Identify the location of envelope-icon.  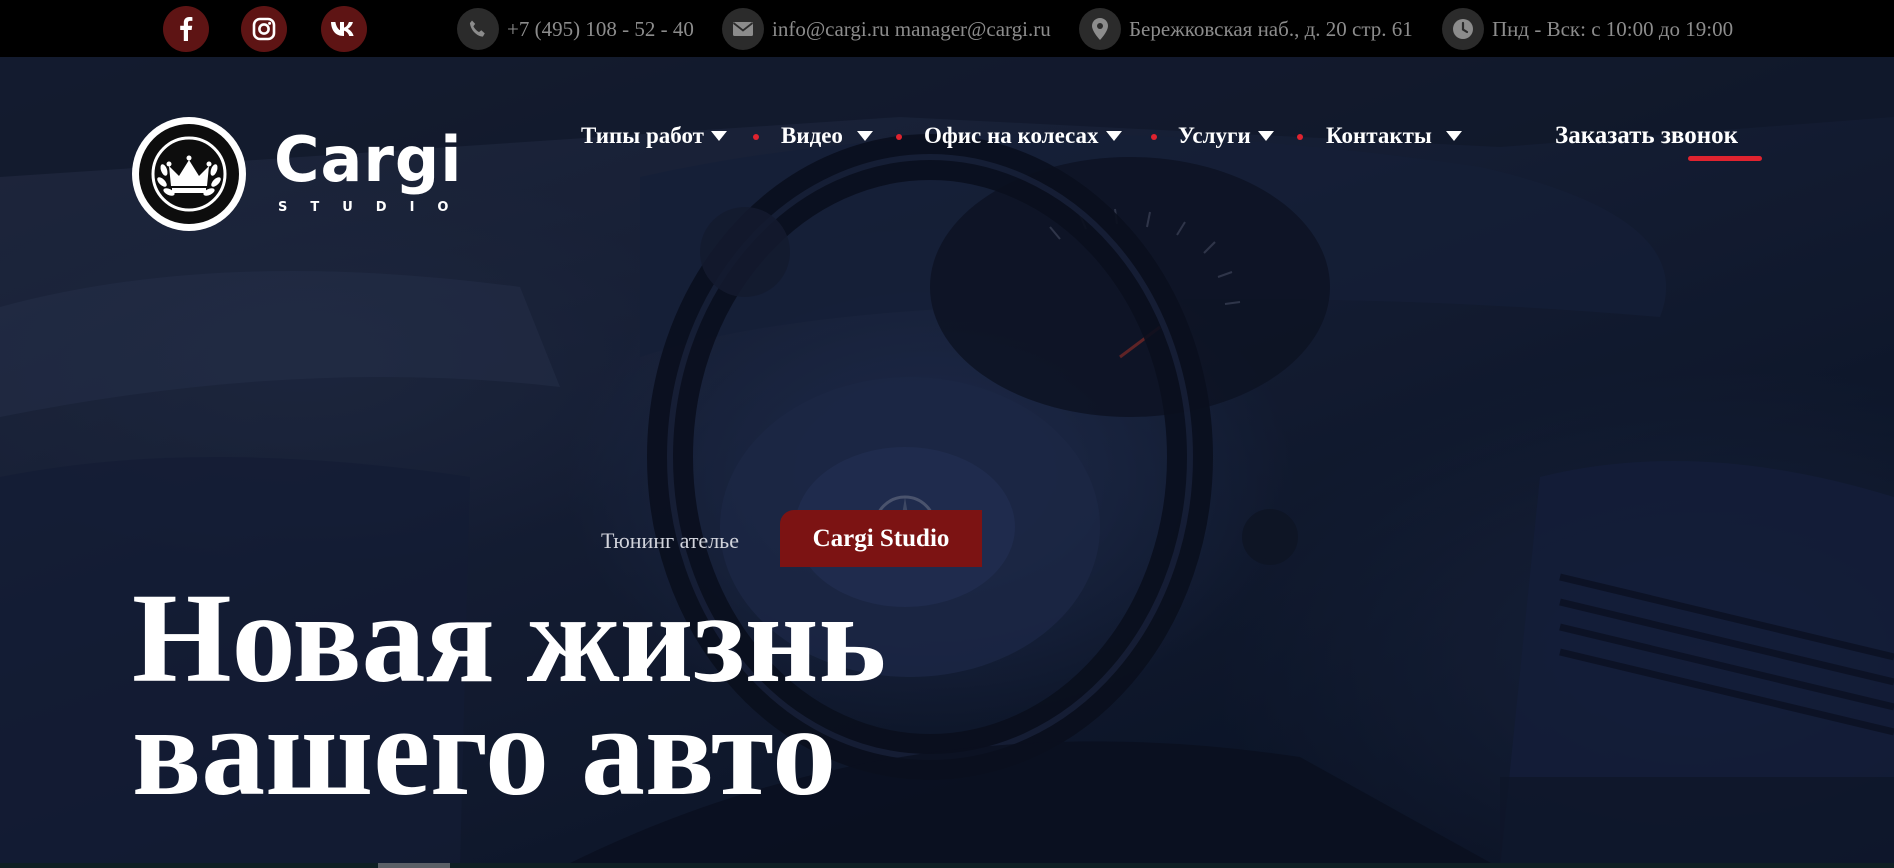
(743, 29).